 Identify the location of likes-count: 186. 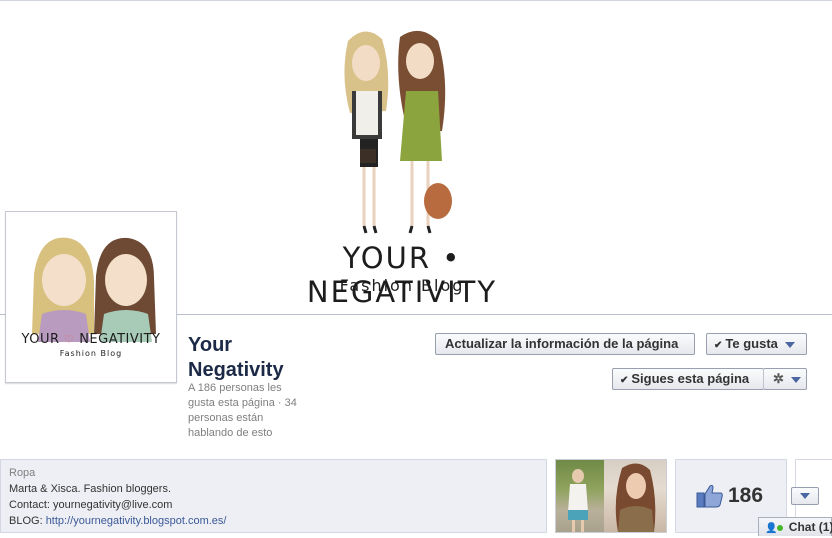
(746, 495).